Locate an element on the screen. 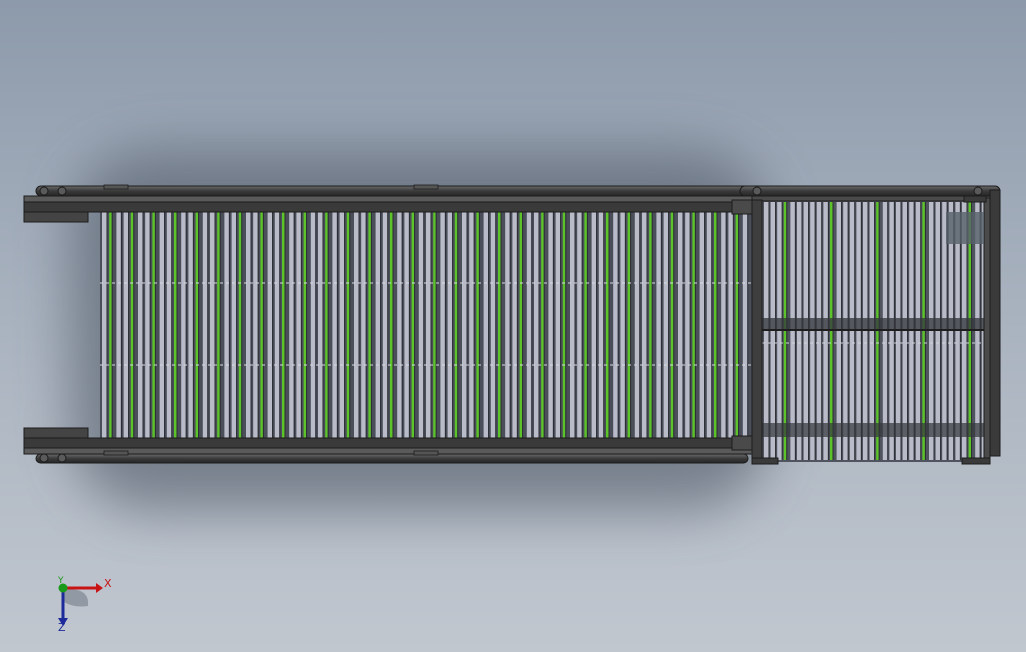  triad-x-label: X is located at coordinates (108, 583).